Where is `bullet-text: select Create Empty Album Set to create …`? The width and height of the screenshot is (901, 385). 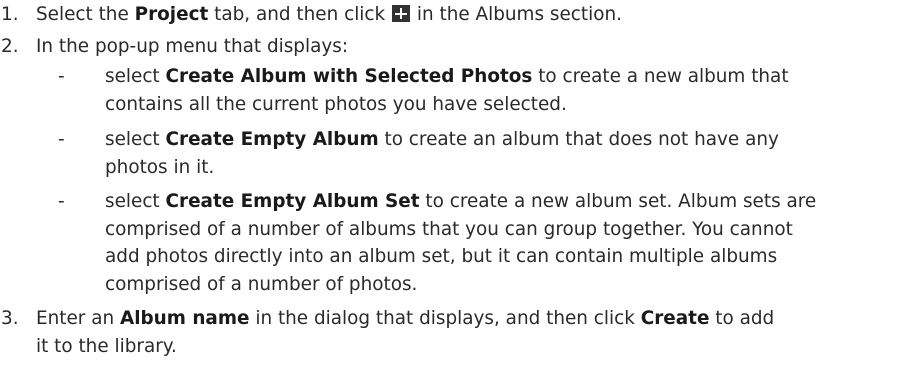 bullet-text: select Create Empty Album Set to create … is located at coordinates (461, 201).